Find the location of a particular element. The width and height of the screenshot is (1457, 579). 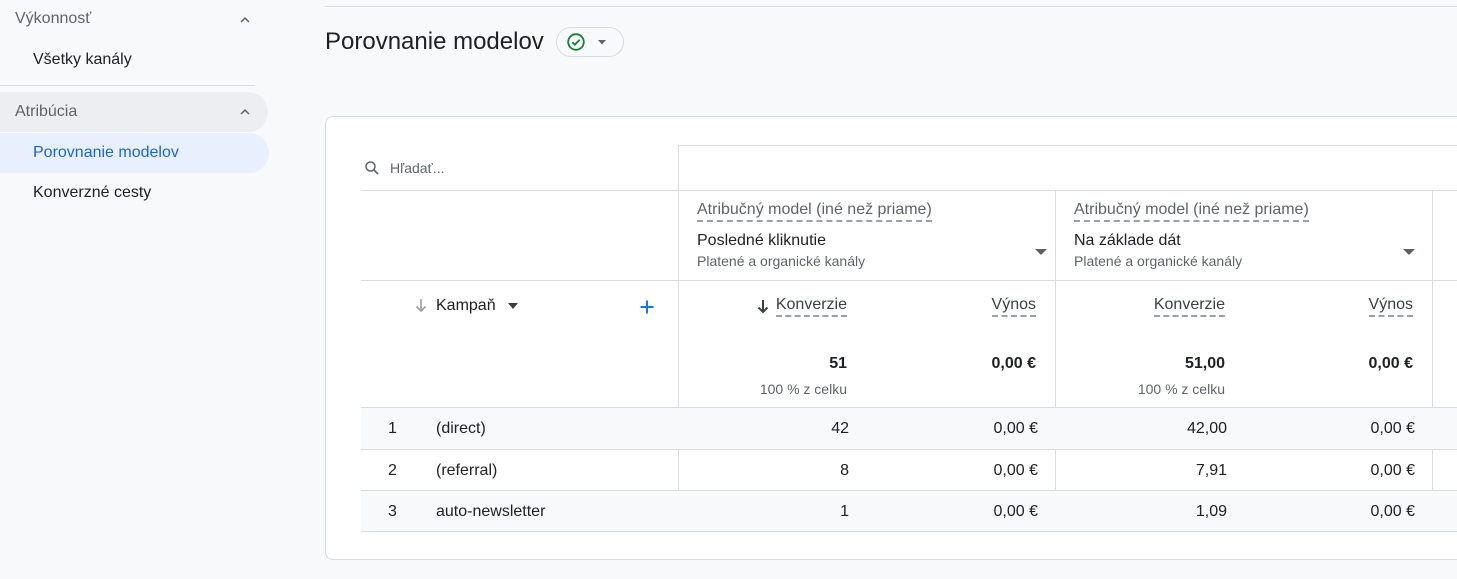

sidebar-item-label: Porovnanie modelov is located at coordinates (106, 152).